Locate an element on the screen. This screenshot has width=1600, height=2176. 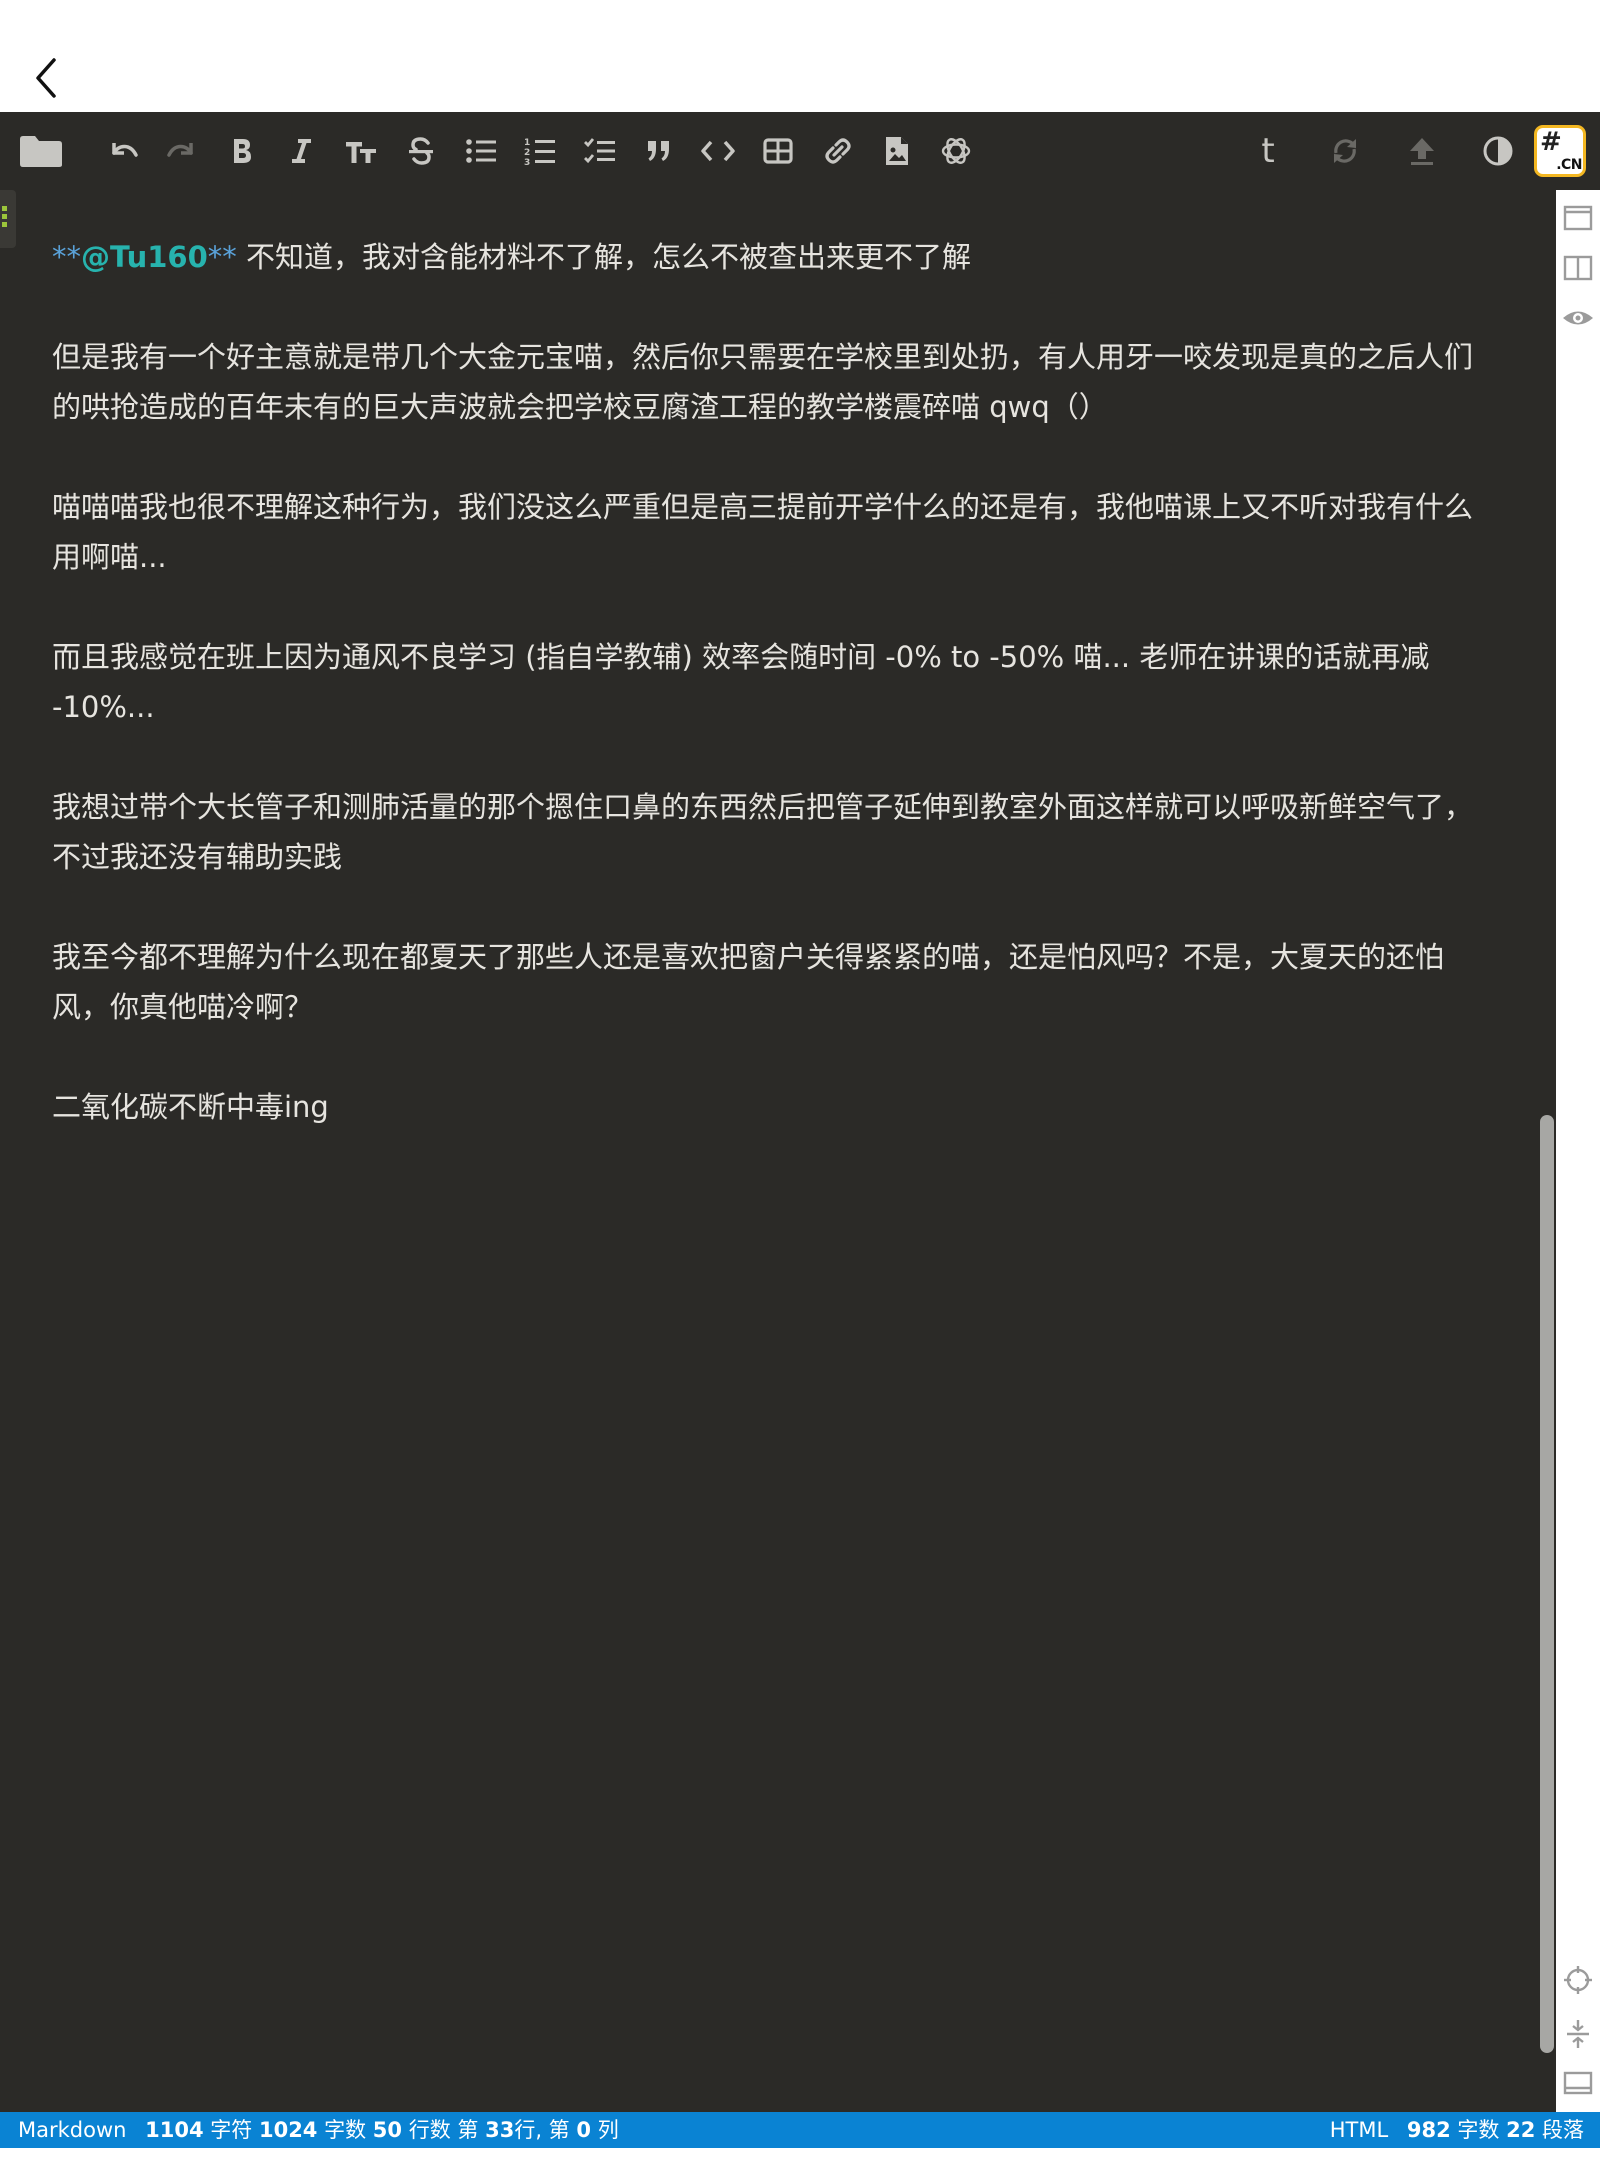
checklist-button is located at coordinates (600, 151).